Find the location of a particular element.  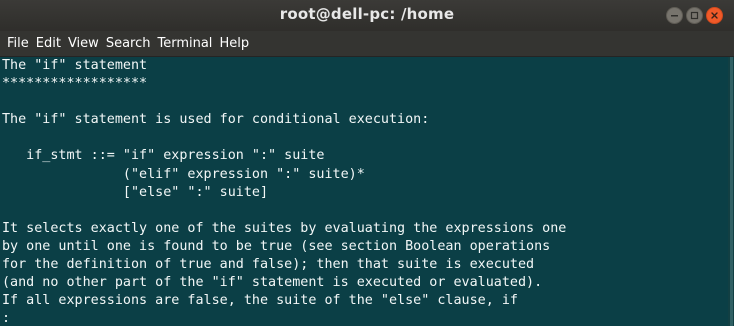

window-controls is located at coordinates (694, 15).